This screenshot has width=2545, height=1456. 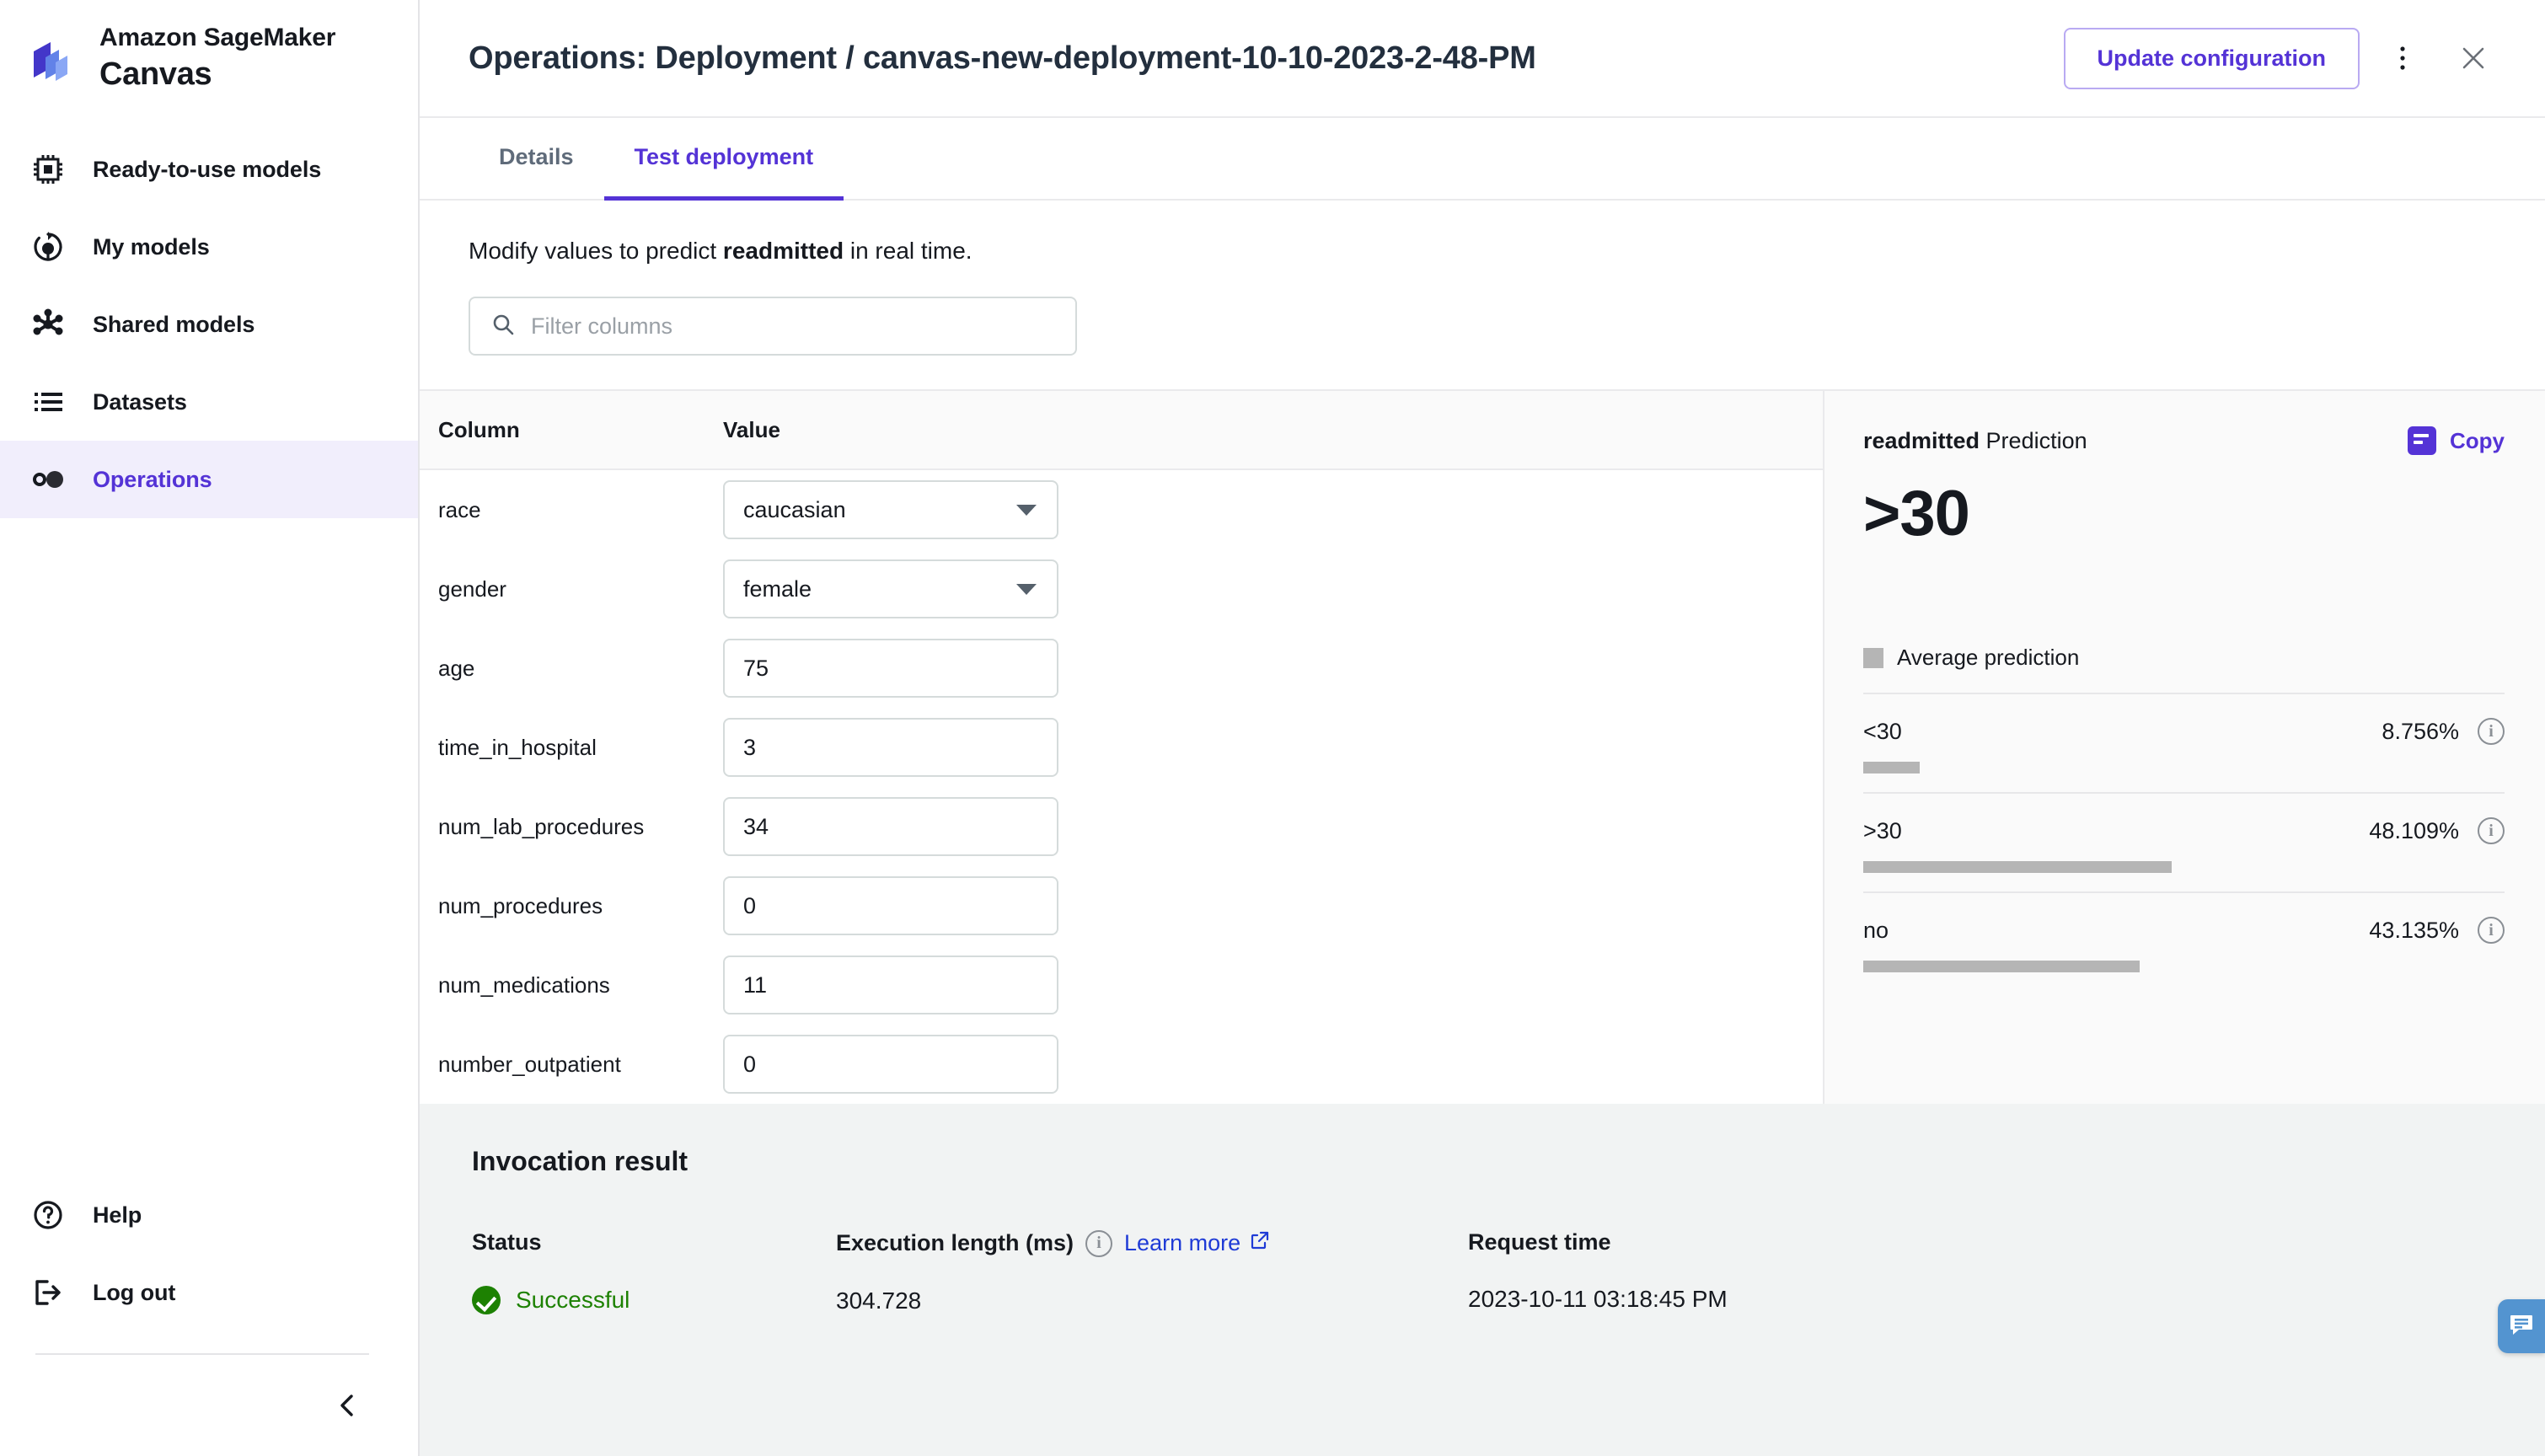 What do you see at coordinates (524, 985) in the screenshot?
I see `row-column-name: num_medications` at bounding box center [524, 985].